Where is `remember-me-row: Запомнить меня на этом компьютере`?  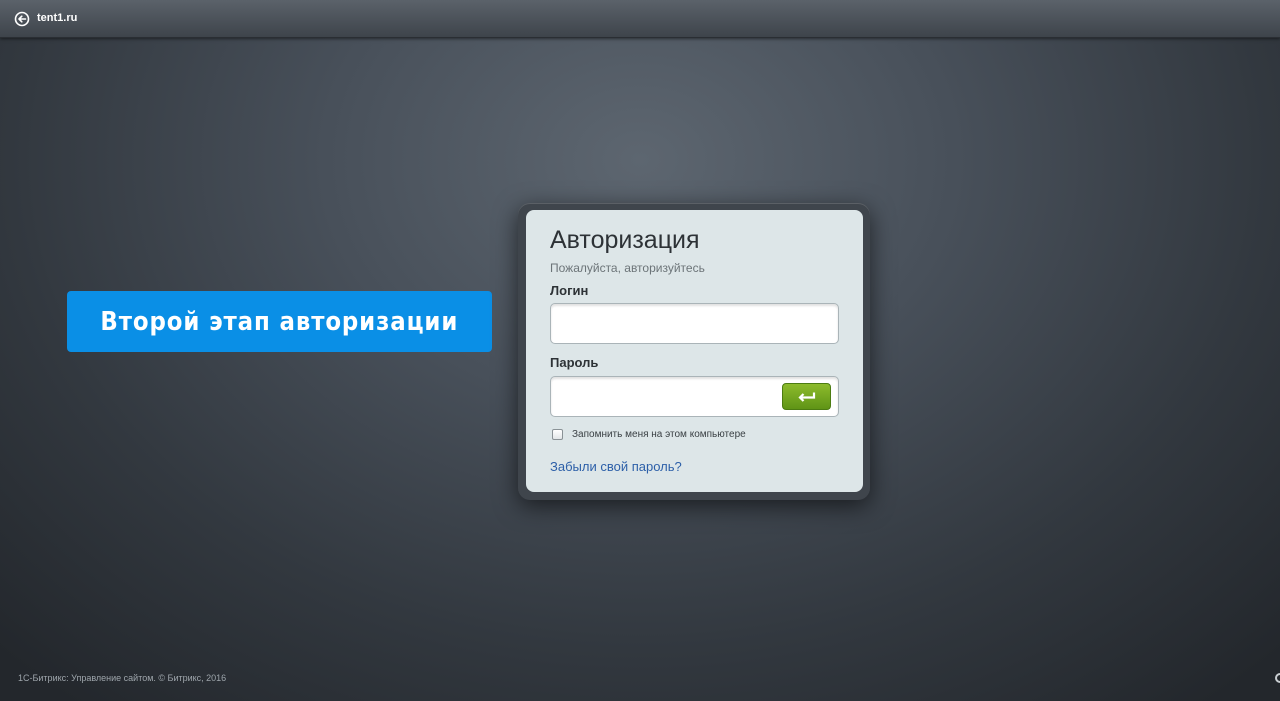 remember-me-row: Запомнить меня на этом компьютере is located at coordinates (649, 434).